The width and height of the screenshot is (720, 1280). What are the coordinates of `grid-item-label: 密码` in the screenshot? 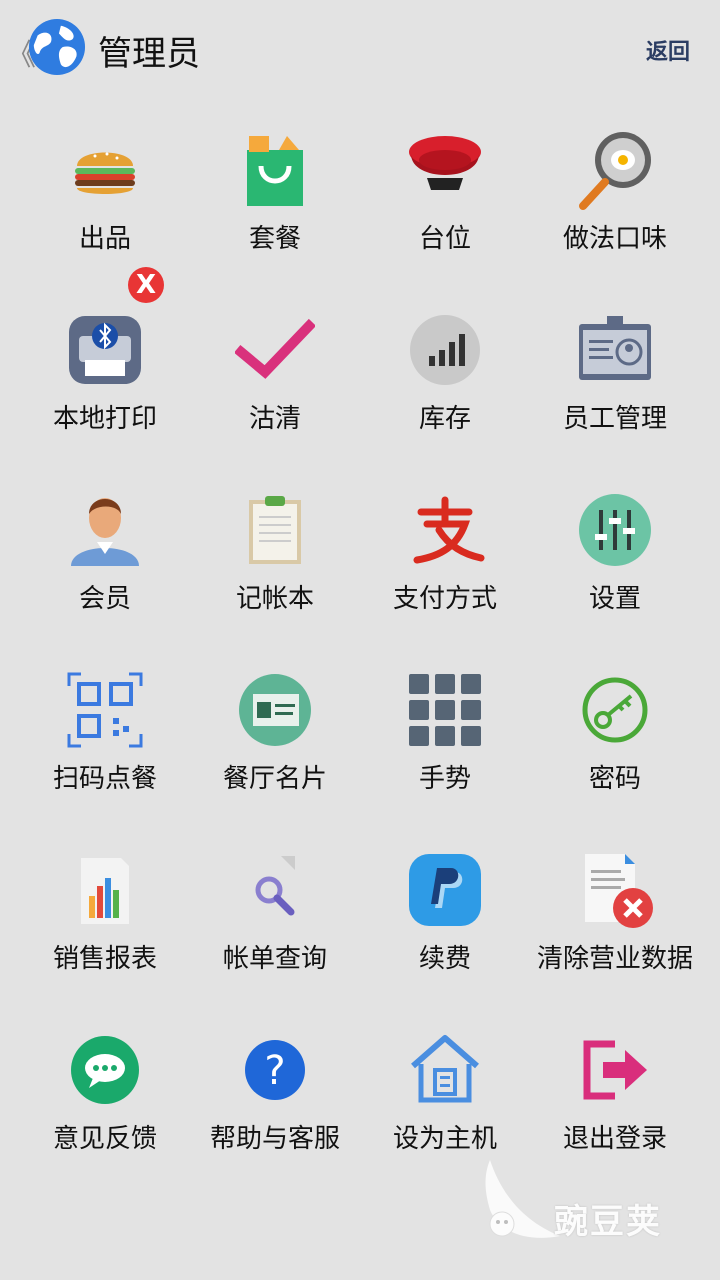 It's located at (614, 779).